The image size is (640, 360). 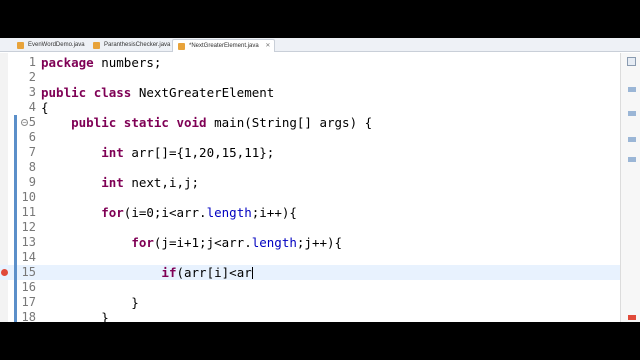 What do you see at coordinates (252, 273) in the screenshot?
I see `text-cursor` at bounding box center [252, 273].